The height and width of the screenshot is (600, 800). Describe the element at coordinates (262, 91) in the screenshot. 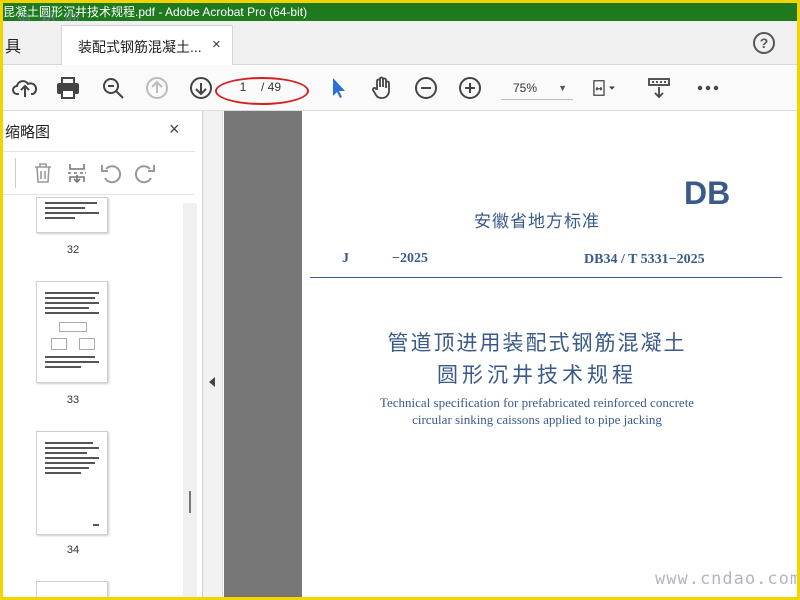

I see `red-annotation-ellipse` at that location.